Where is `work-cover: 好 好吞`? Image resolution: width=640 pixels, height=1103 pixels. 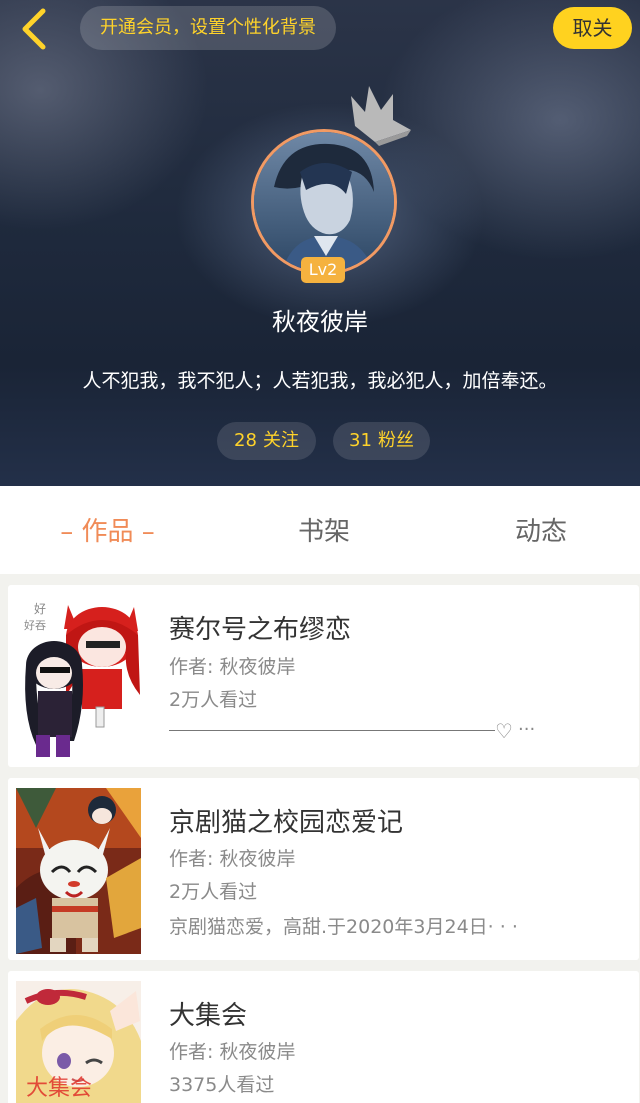 work-cover: 好 好吞 is located at coordinates (78, 678).